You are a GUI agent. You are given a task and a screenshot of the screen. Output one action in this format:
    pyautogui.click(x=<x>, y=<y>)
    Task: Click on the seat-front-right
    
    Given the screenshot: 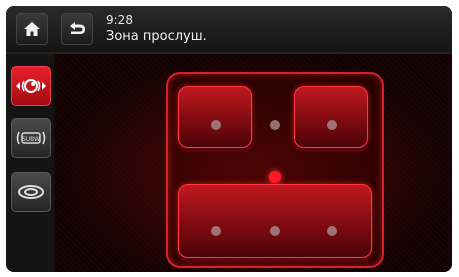 What is the action you would take?
    pyautogui.click(x=331, y=117)
    